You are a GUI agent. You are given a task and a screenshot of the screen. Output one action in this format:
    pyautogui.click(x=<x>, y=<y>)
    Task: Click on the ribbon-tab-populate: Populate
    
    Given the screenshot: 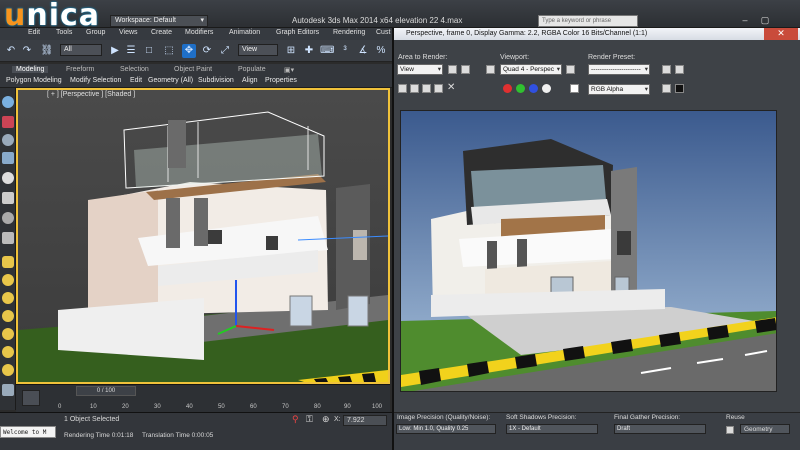 What is the action you would take?
    pyautogui.click(x=252, y=69)
    